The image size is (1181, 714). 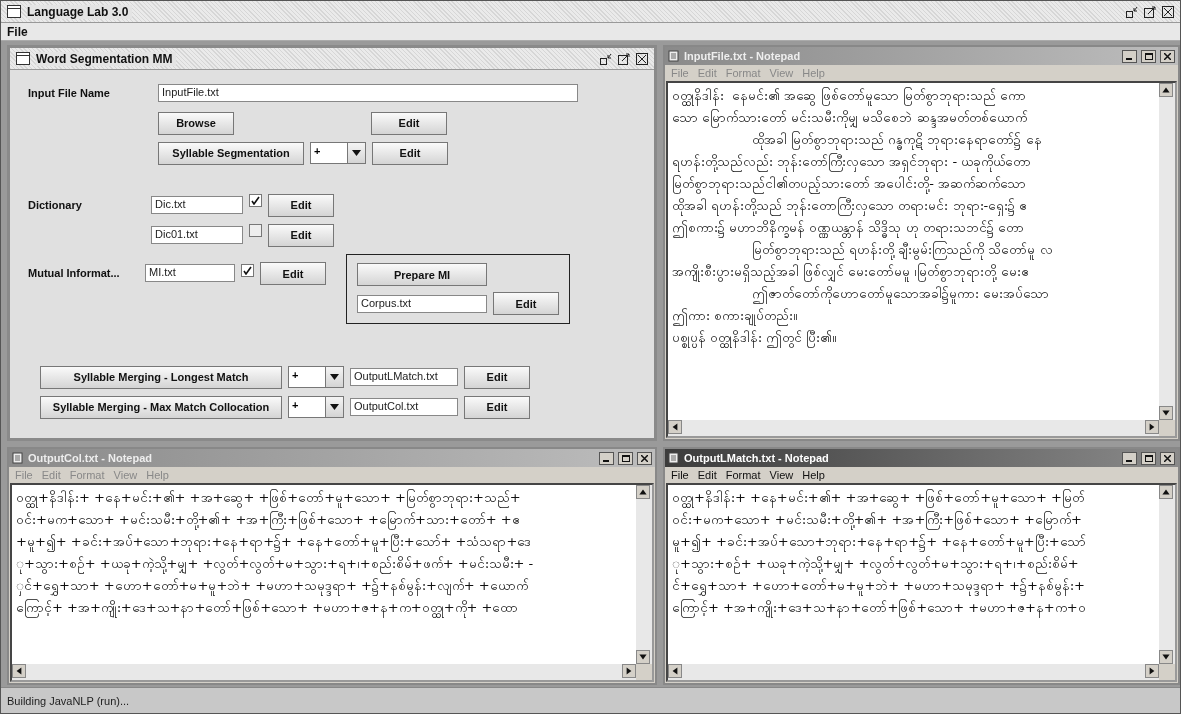 I want to click on input-field: Dic01.txt, so click(x=197, y=235).